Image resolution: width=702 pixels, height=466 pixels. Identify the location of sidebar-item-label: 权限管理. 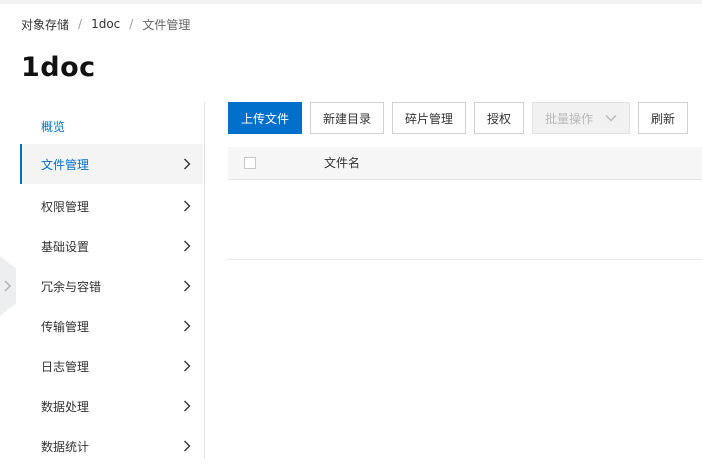
(65, 206).